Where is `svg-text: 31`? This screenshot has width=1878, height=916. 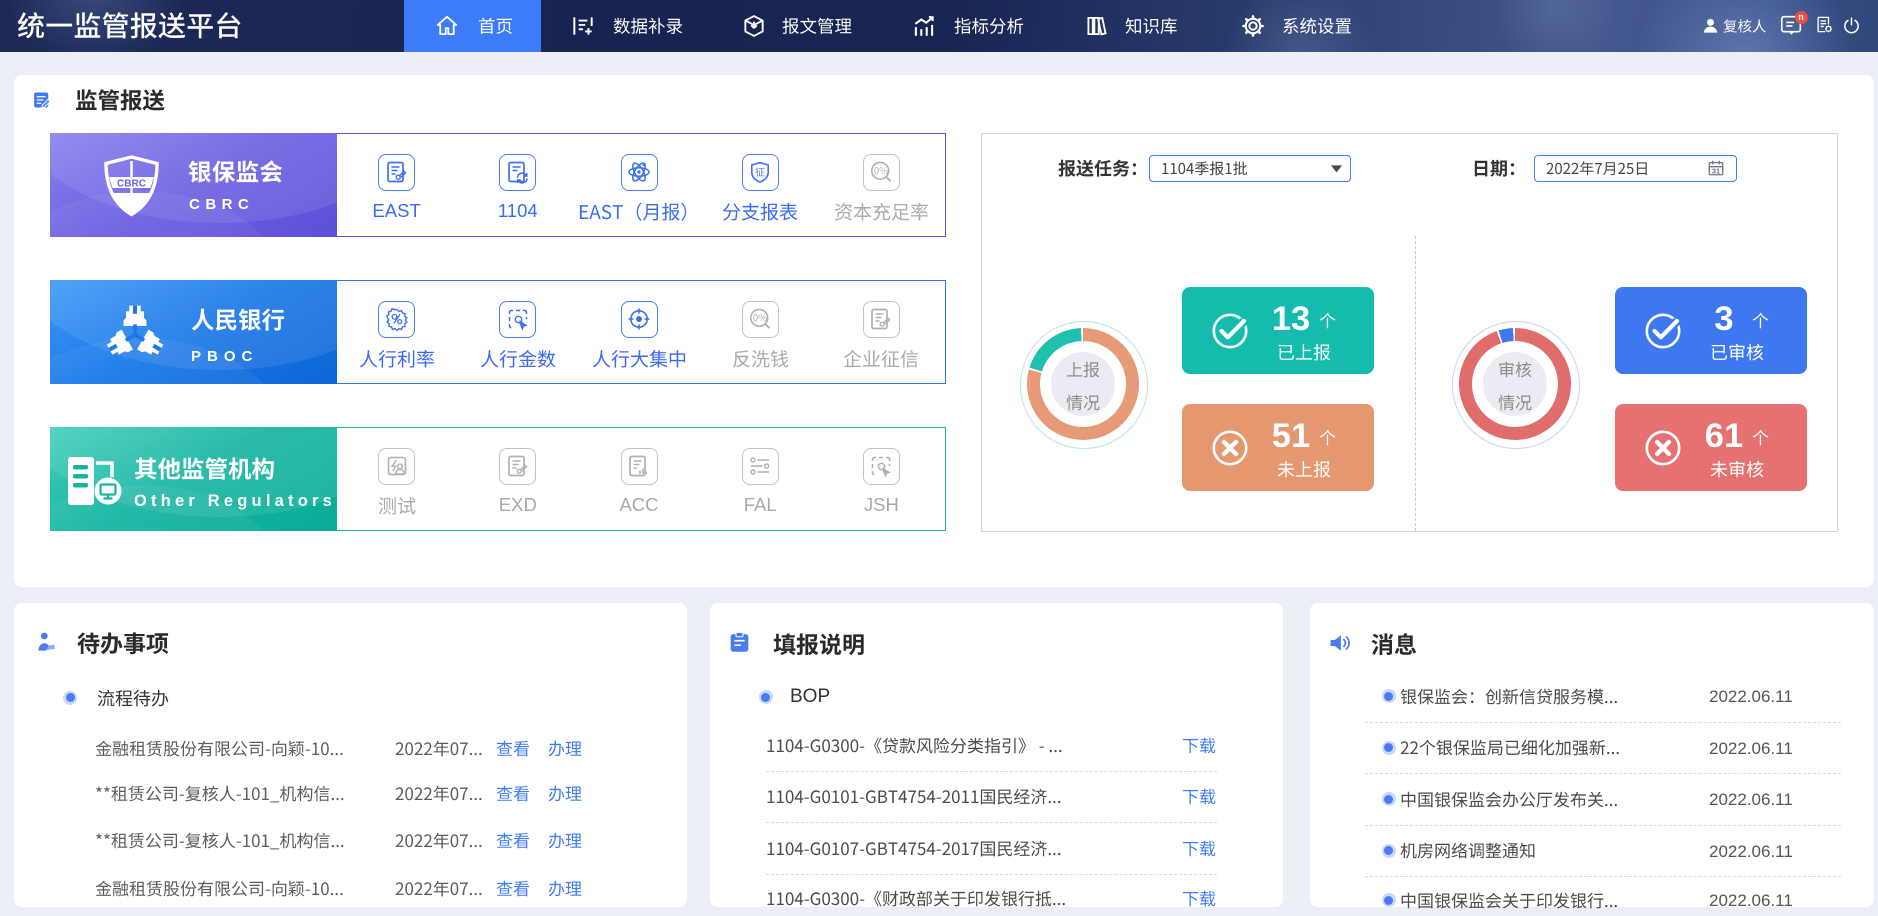
svg-text: 31 is located at coordinates (1716, 170).